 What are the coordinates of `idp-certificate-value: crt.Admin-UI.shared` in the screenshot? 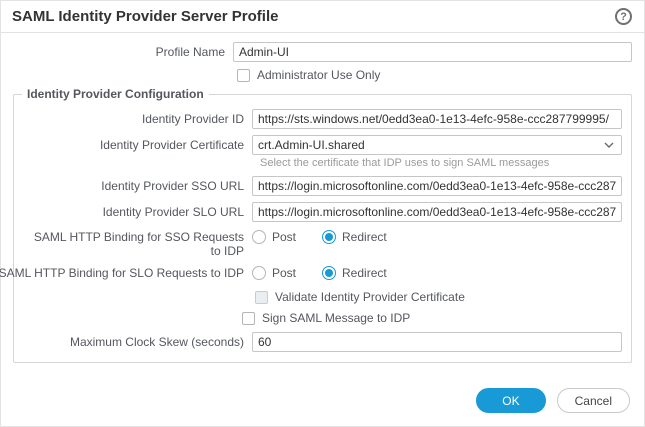 It's located at (311, 145).